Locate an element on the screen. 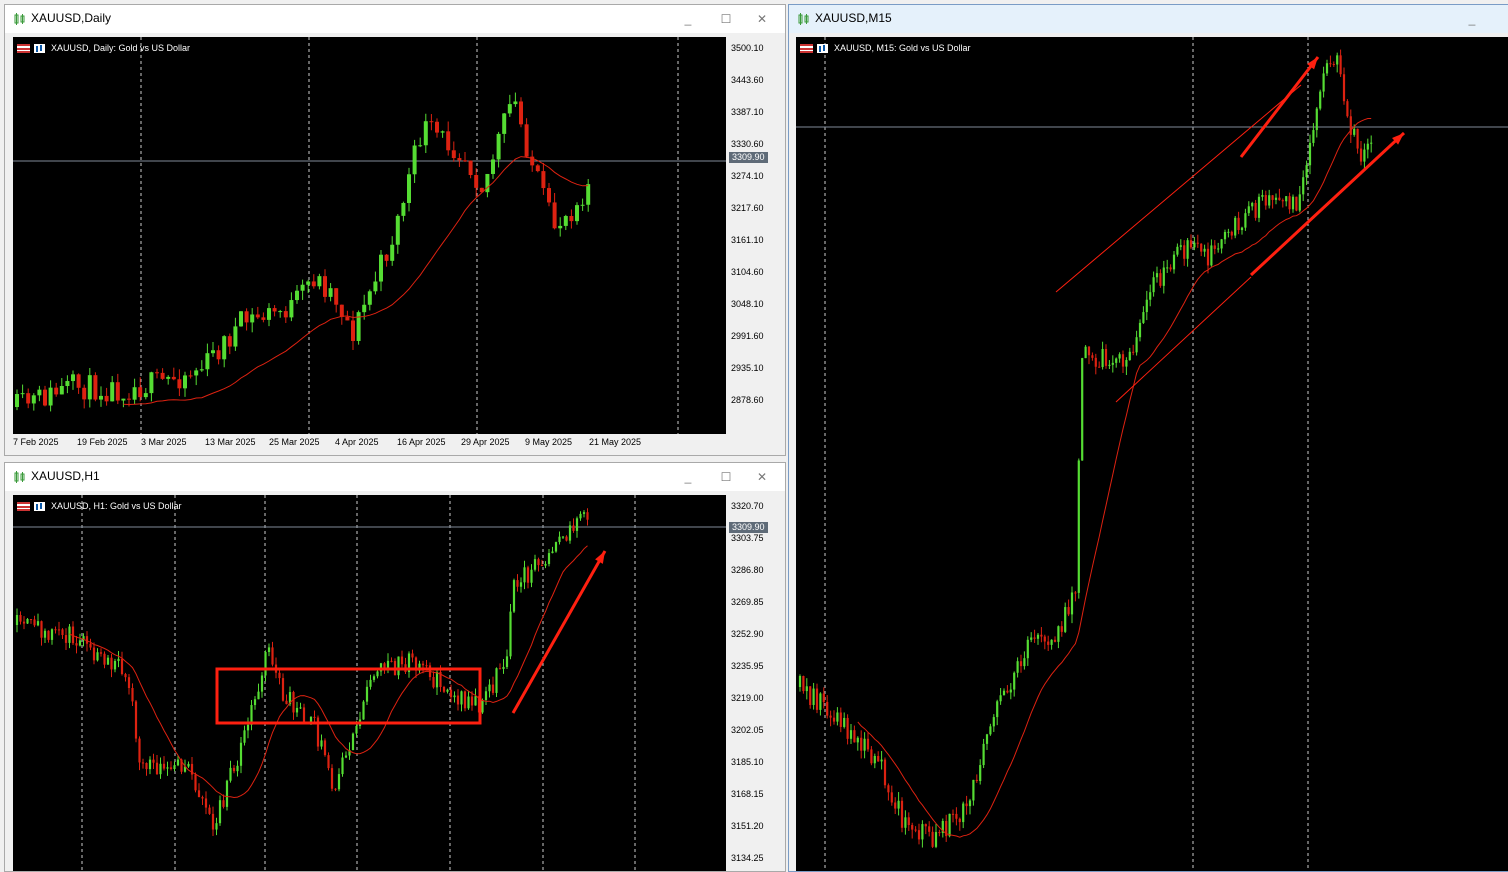 This screenshot has width=1508, height=872. date-tick-label: 29 Apr 2025 is located at coordinates (485, 442).